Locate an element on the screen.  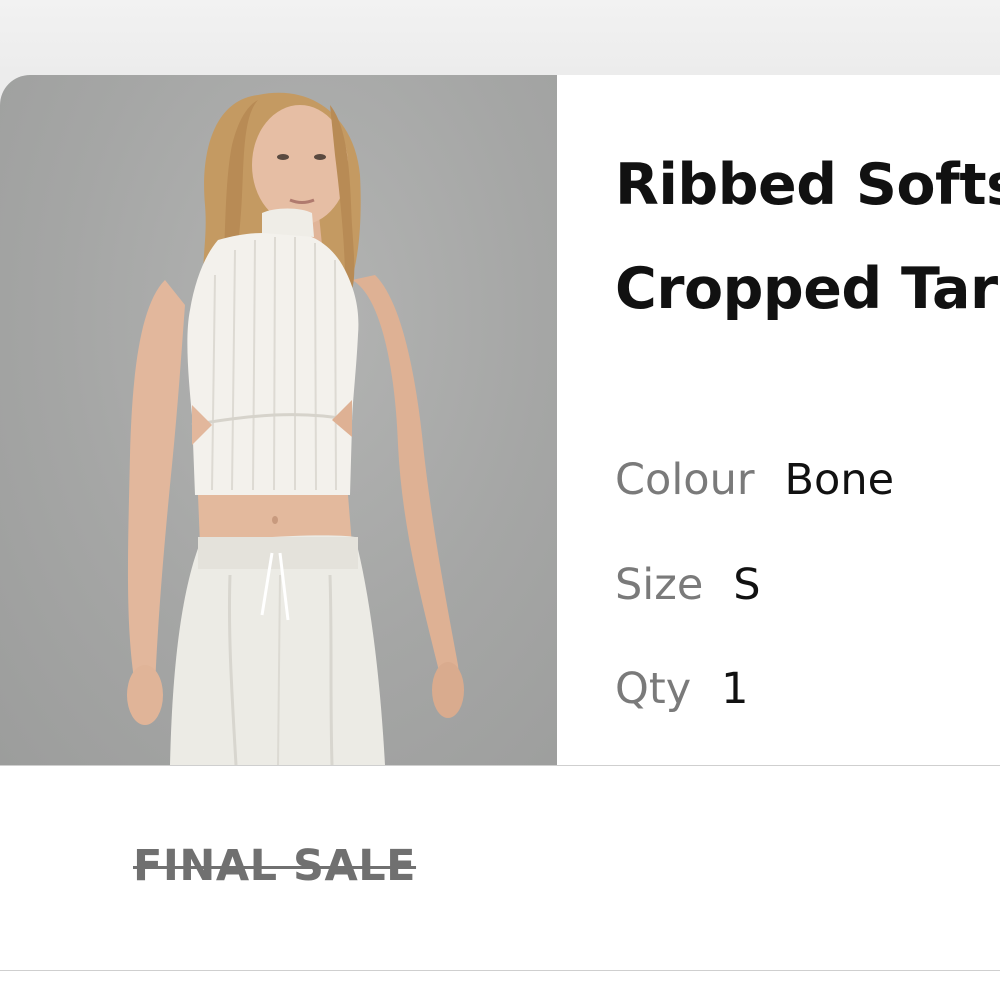
qty-label: Qty is located at coordinates (653, 689).